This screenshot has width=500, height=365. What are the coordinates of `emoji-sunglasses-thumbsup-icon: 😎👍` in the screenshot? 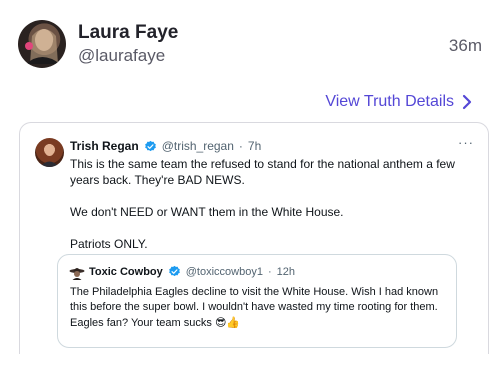 It's located at (227, 322).